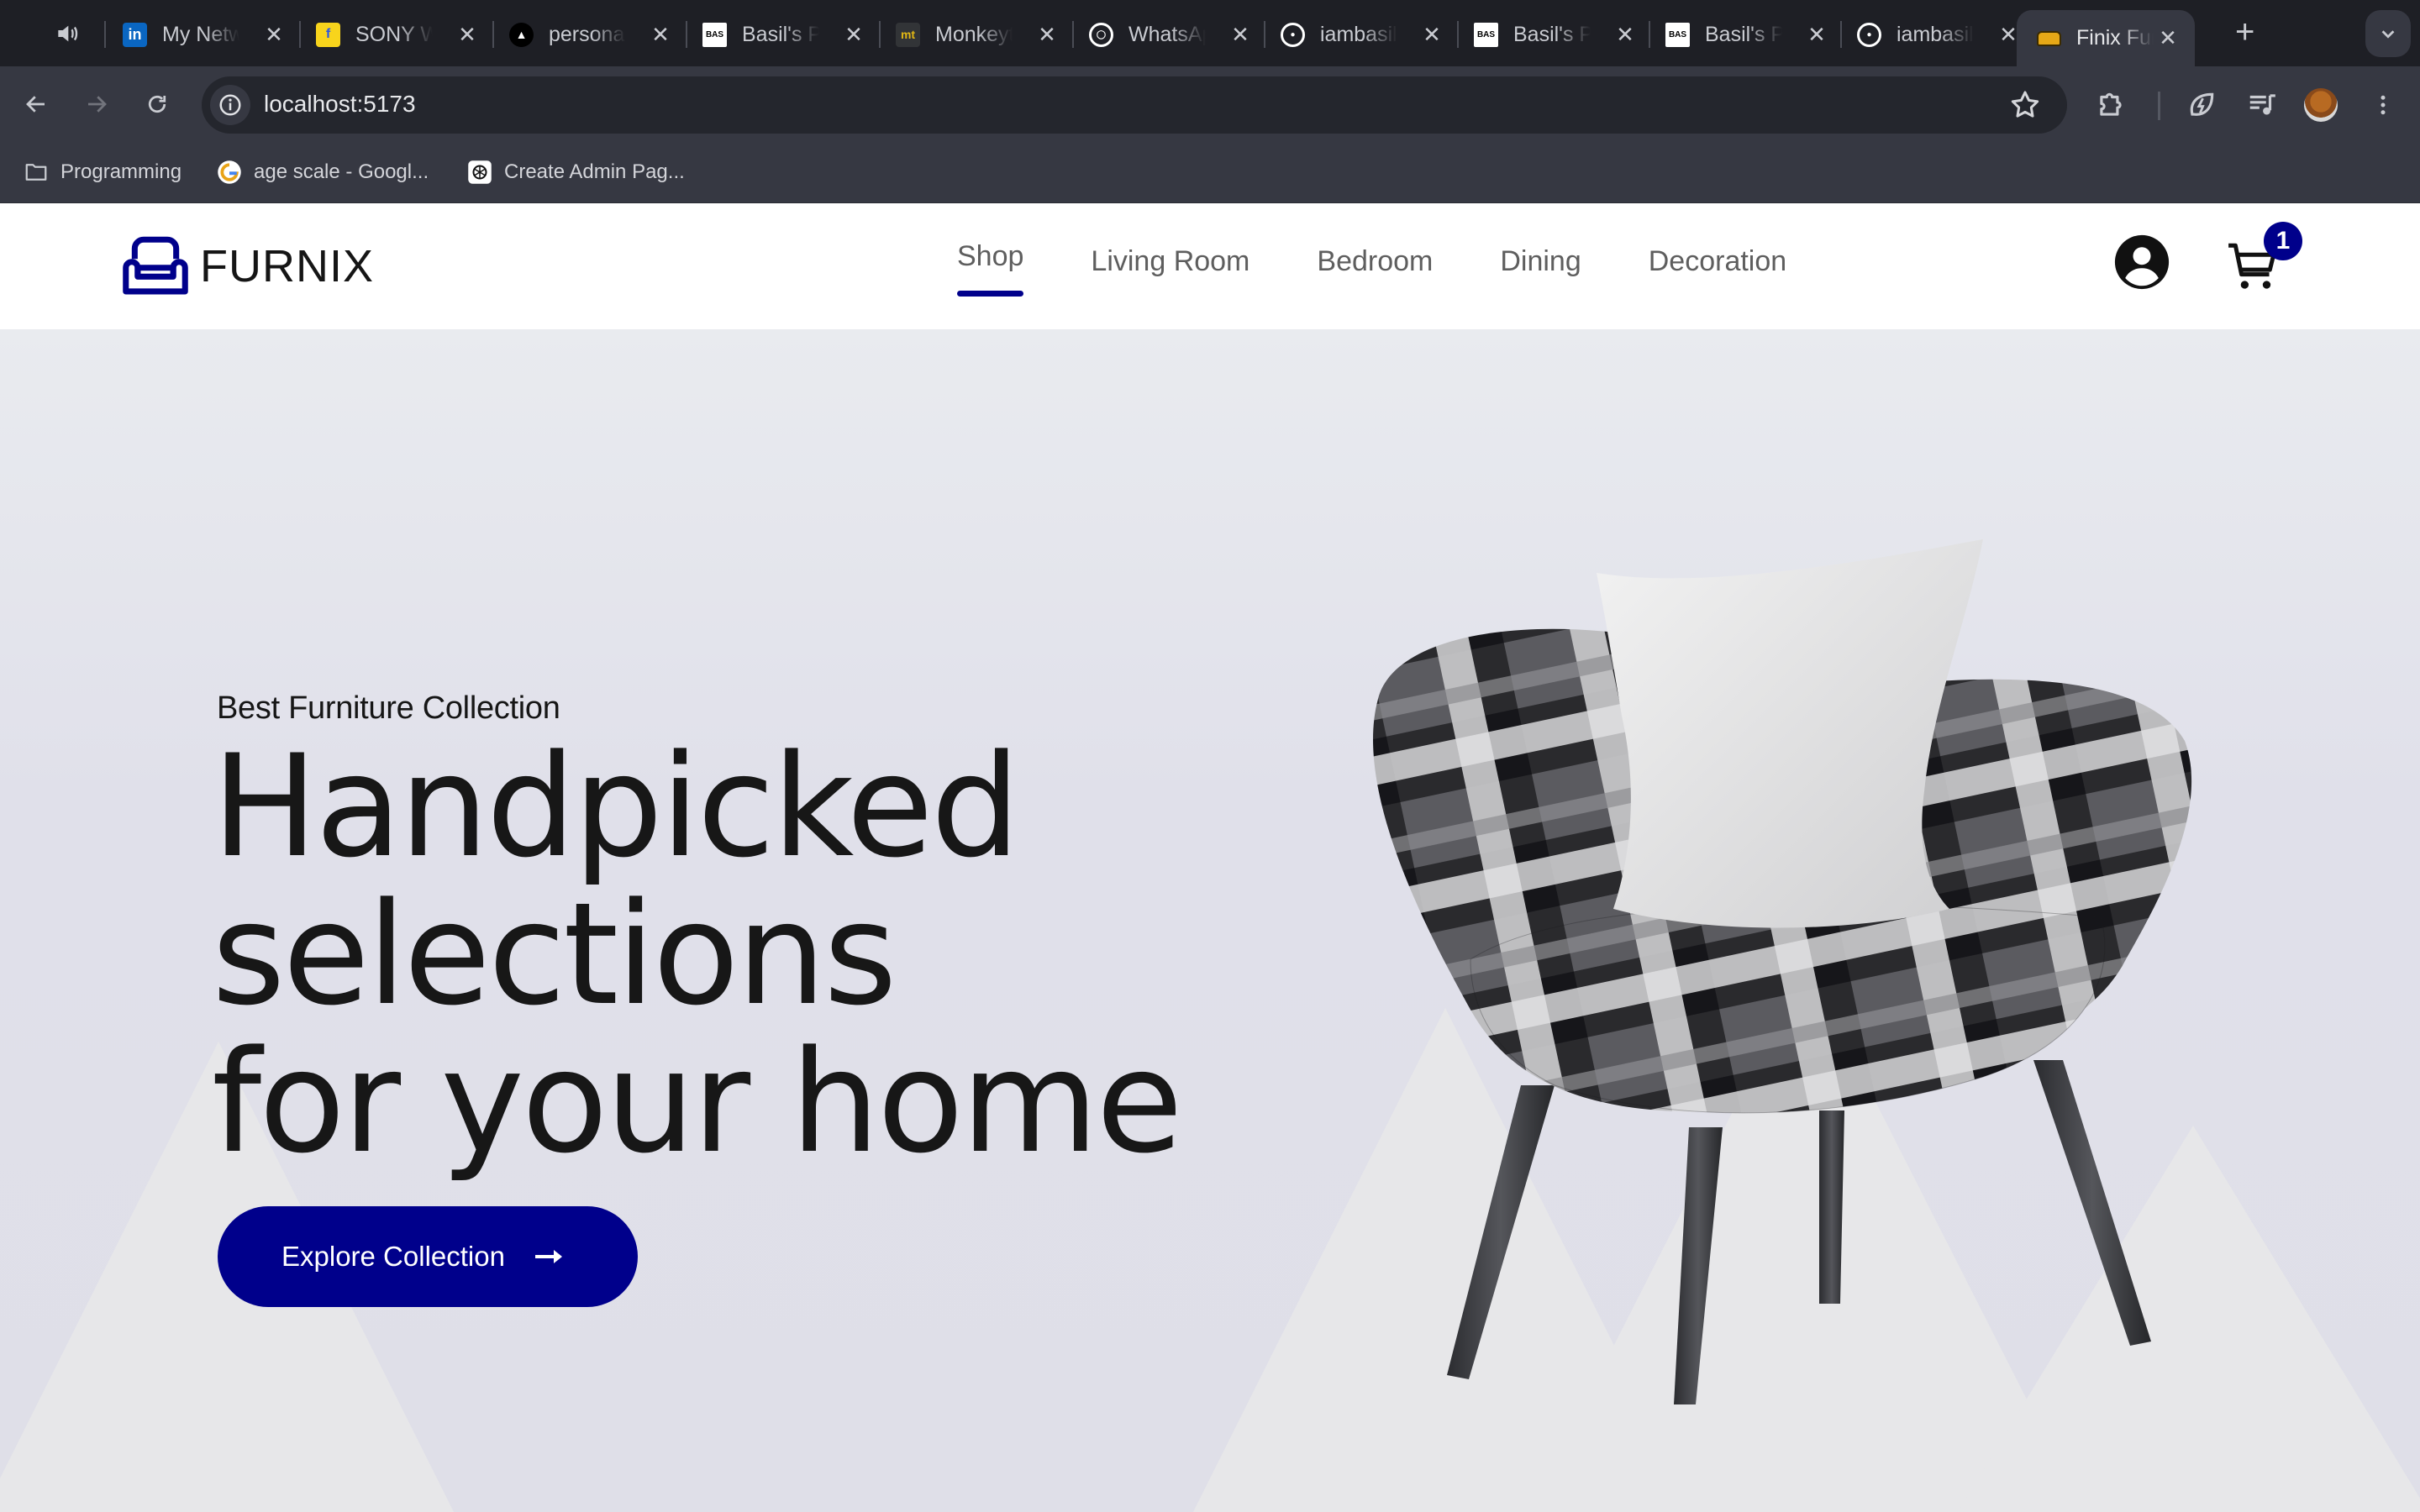  I want to click on address-bar: localhost:5173, so click(1134, 105).